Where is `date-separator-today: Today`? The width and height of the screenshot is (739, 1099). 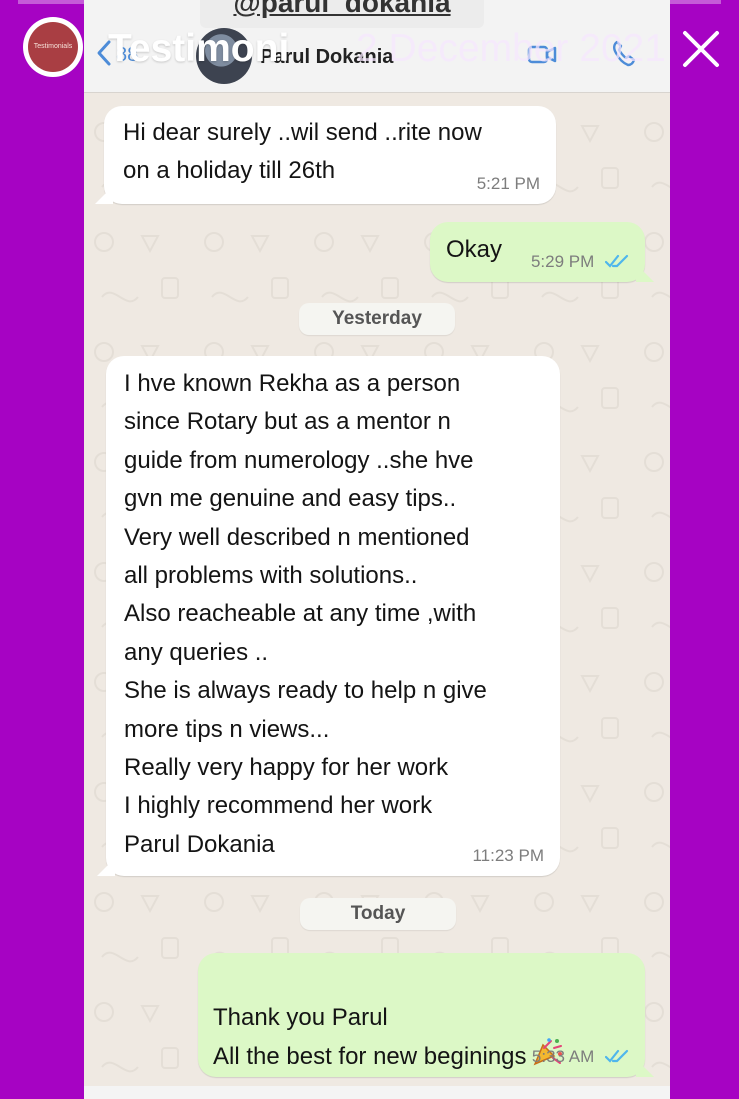 date-separator-today: Today is located at coordinates (378, 914).